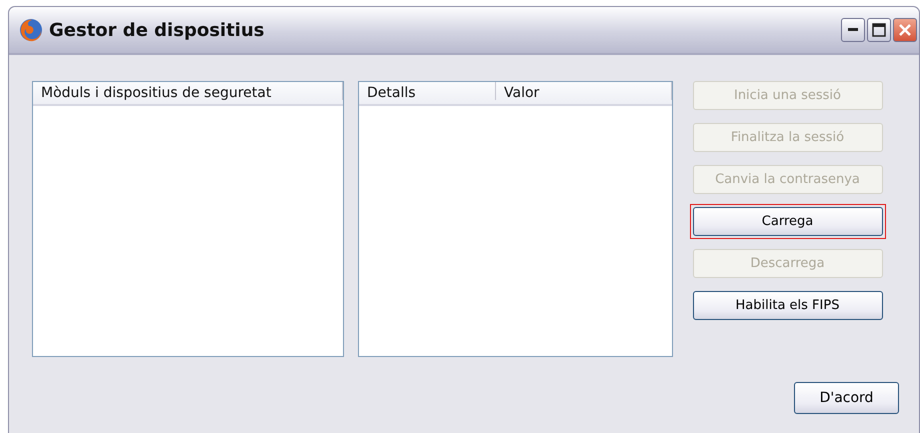 The width and height of the screenshot is (920, 433). I want to click on column-header: Detalls, so click(427, 91).